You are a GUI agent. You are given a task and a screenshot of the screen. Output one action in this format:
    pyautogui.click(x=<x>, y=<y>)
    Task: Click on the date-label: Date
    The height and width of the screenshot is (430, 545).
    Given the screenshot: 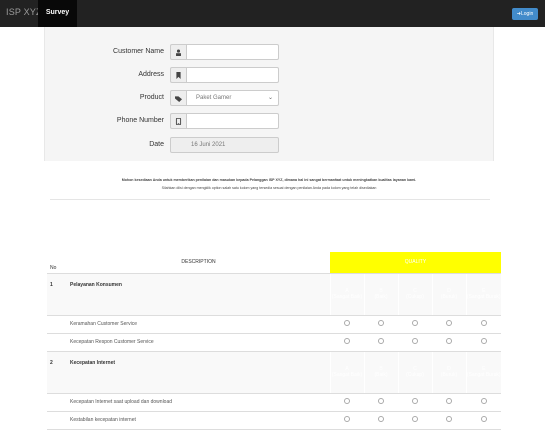 What is the action you would take?
    pyautogui.click(x=156, y=144)
    